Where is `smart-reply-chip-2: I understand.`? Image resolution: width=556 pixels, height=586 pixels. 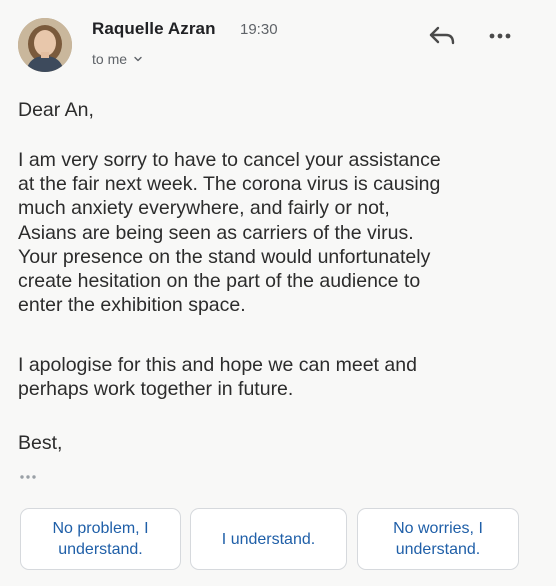
smart-reply-chip-2: I understand. is located at coordinates (268, 539).